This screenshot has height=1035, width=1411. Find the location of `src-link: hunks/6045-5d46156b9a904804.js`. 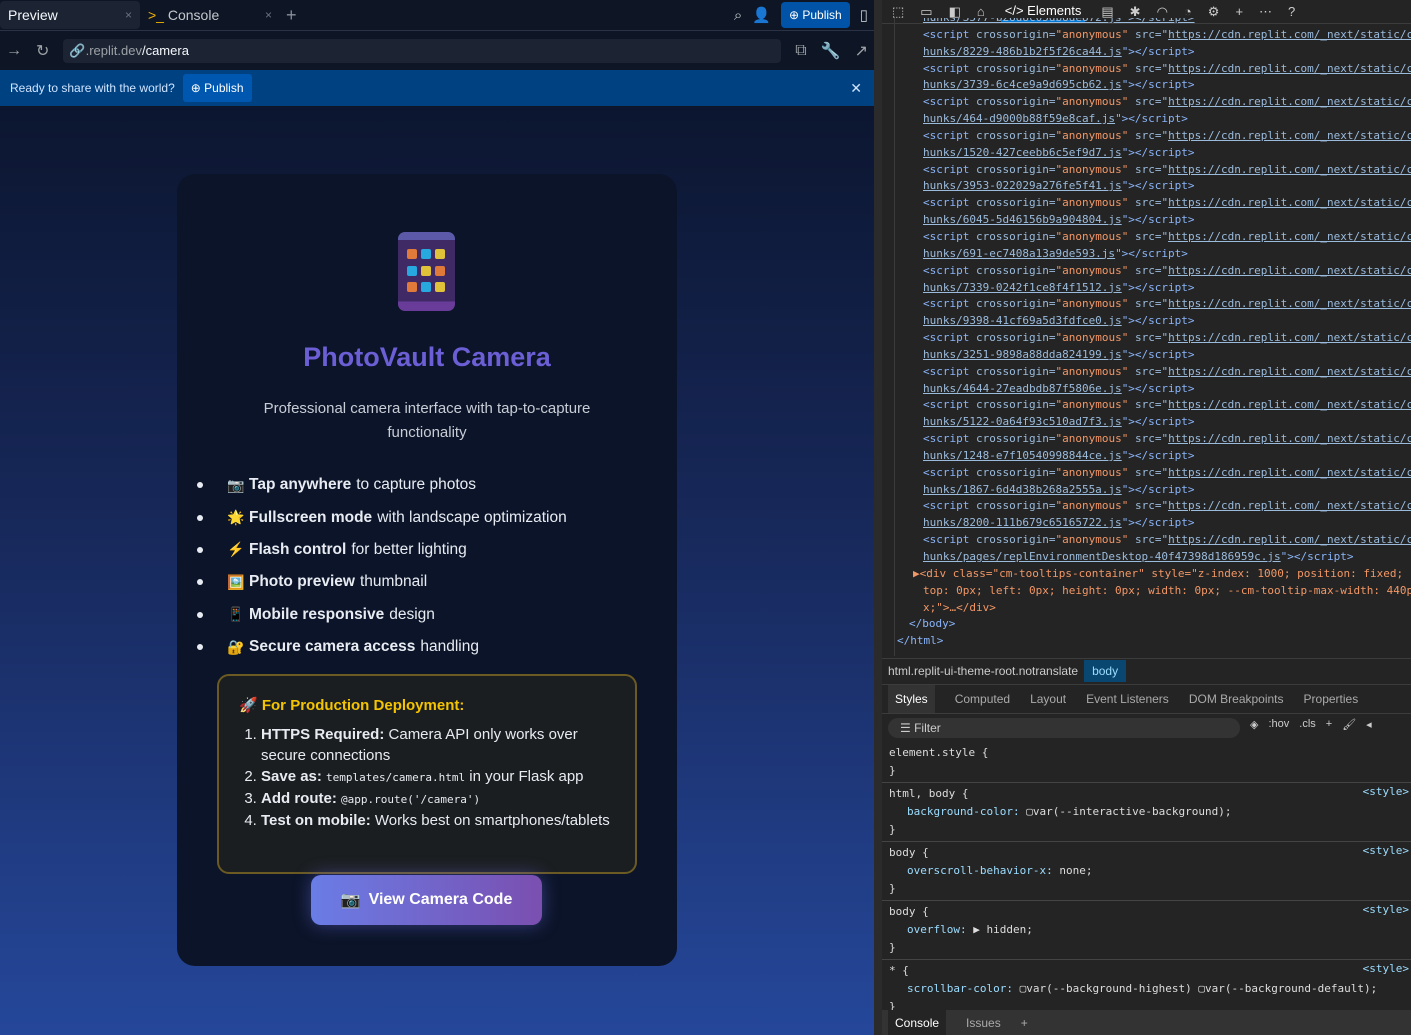

src-link: hunks/6045-5d46156b9a904804.js is located at coordinates (1022, 219).